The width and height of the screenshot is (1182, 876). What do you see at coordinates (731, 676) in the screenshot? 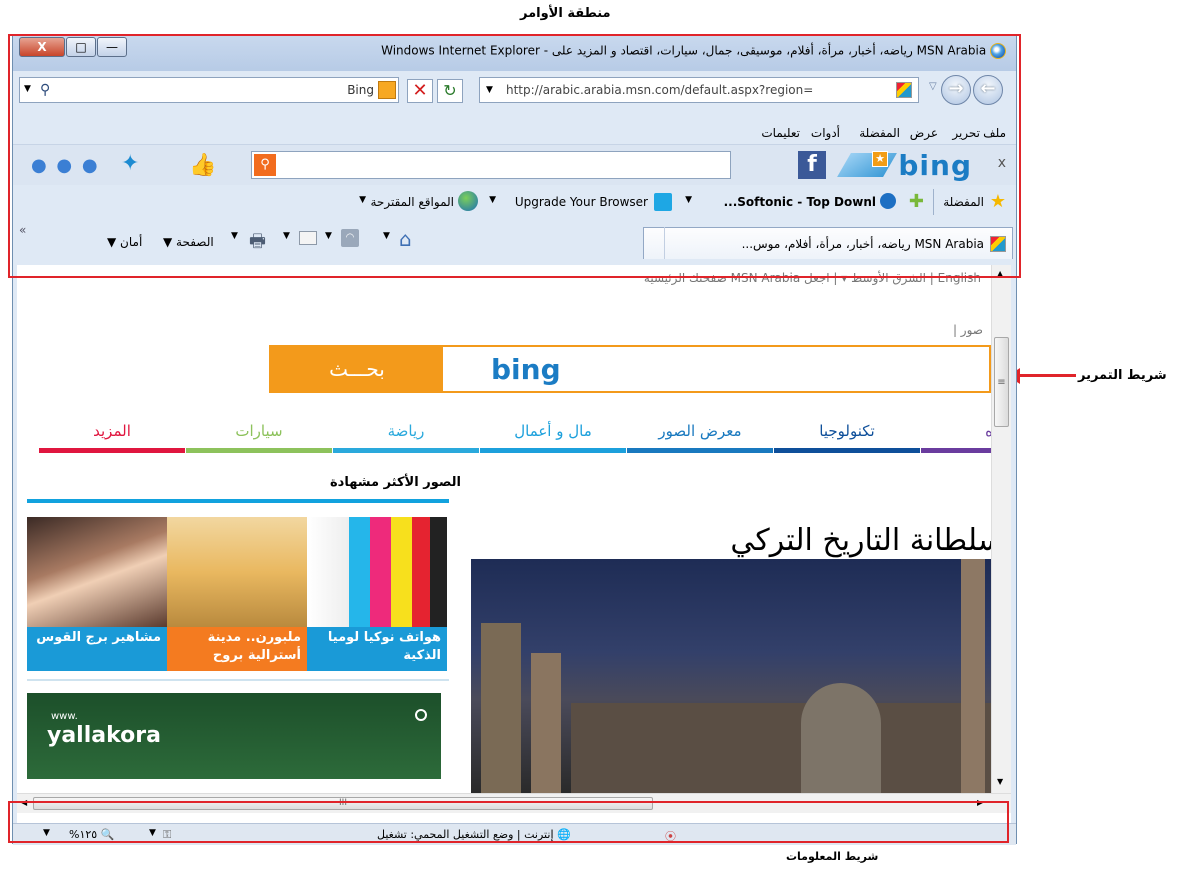
I see `headline-photo` at bounding box center [731, 676].